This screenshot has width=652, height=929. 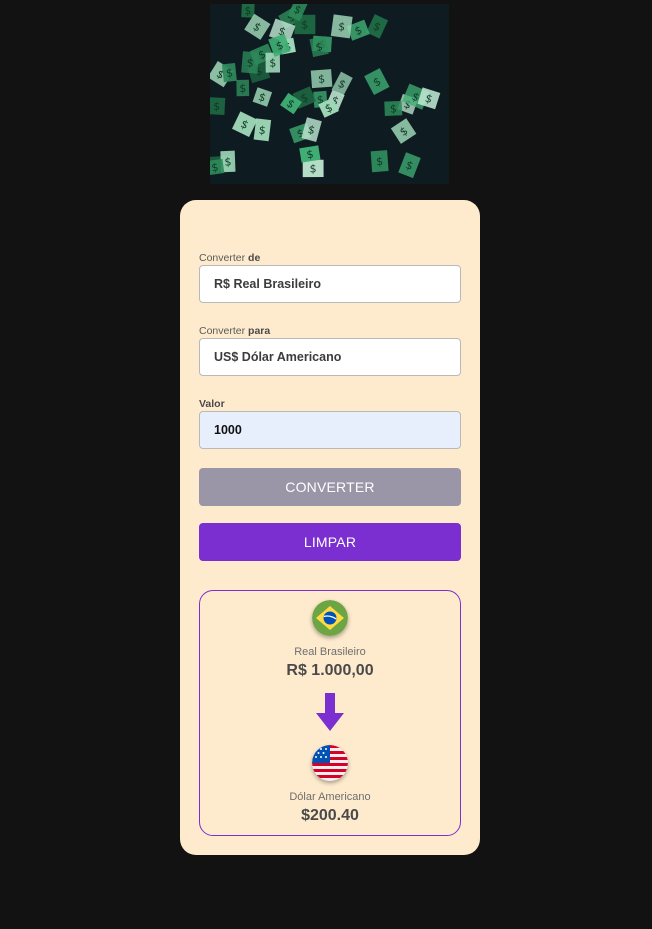 I want to click on clear-button: LIMPAR, so click(x=330, y=542).